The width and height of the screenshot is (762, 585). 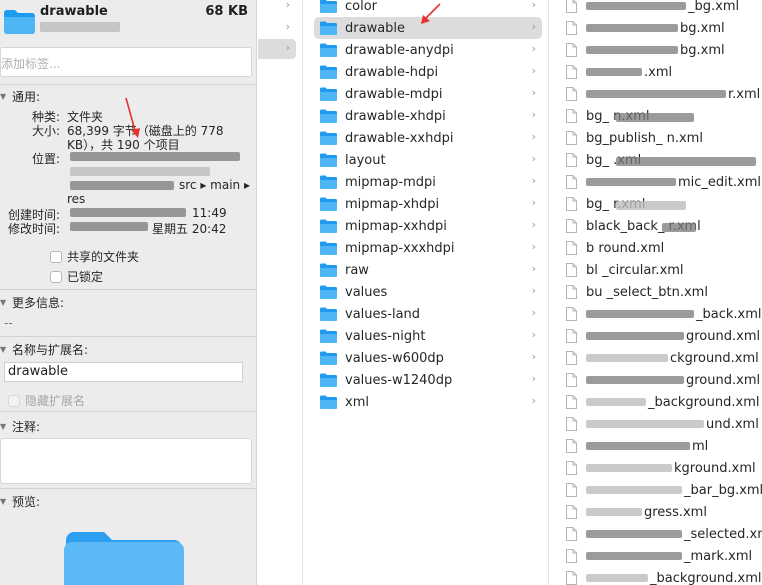 What do you see at coordinates (46, 400) in the screenshot?
I see `hide-extension-checkbox: 隐藏扩展名` at bounding box center [46, 400].